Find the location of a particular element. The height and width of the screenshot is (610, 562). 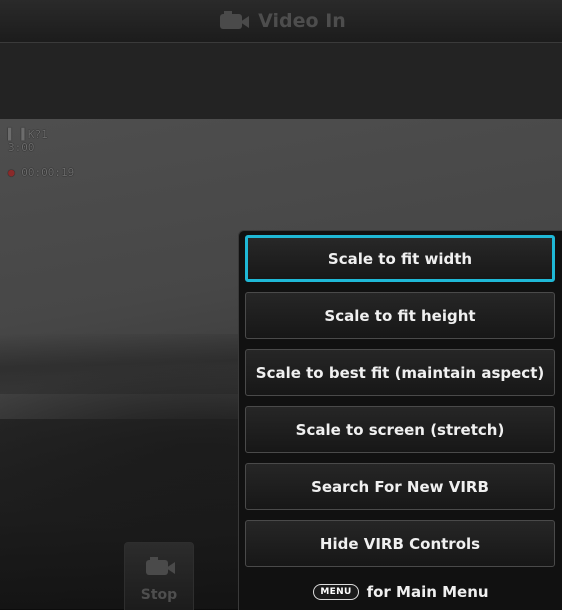

menu-footer-text: for Main Menu is located at coordinates (427, 592).